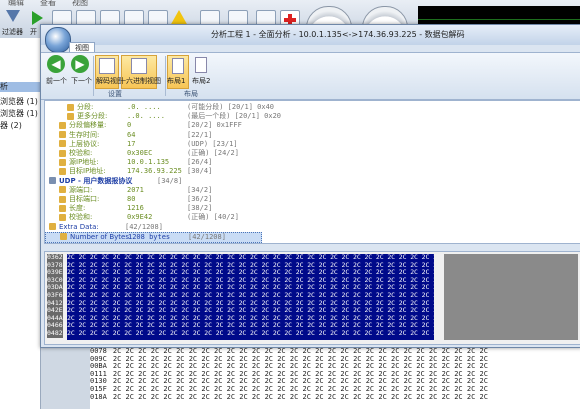 This screenshot has height=409, width=580. I want to click on left-panel-header: 析, so click(20, 87).